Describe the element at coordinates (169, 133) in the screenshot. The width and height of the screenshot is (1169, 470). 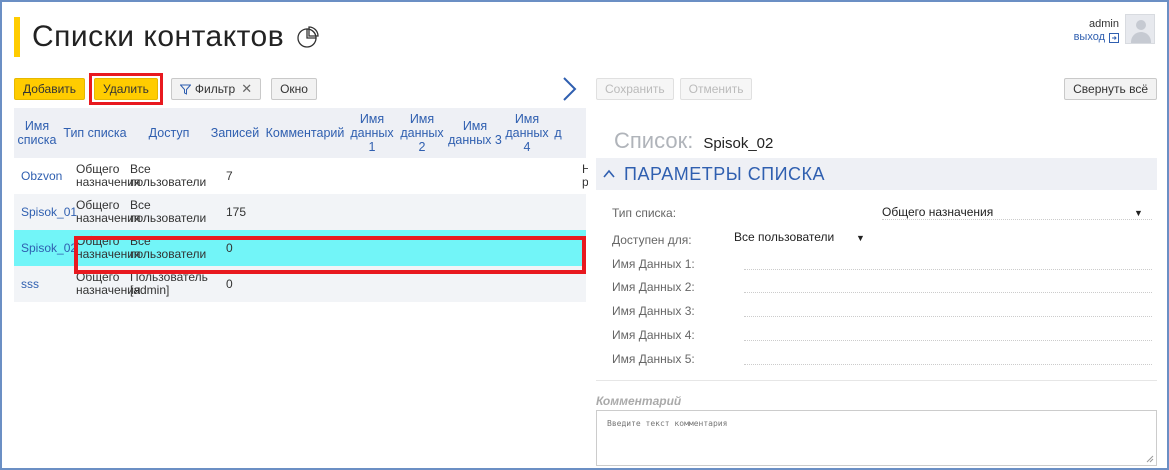
I see `col-access: Доступ` at that location.